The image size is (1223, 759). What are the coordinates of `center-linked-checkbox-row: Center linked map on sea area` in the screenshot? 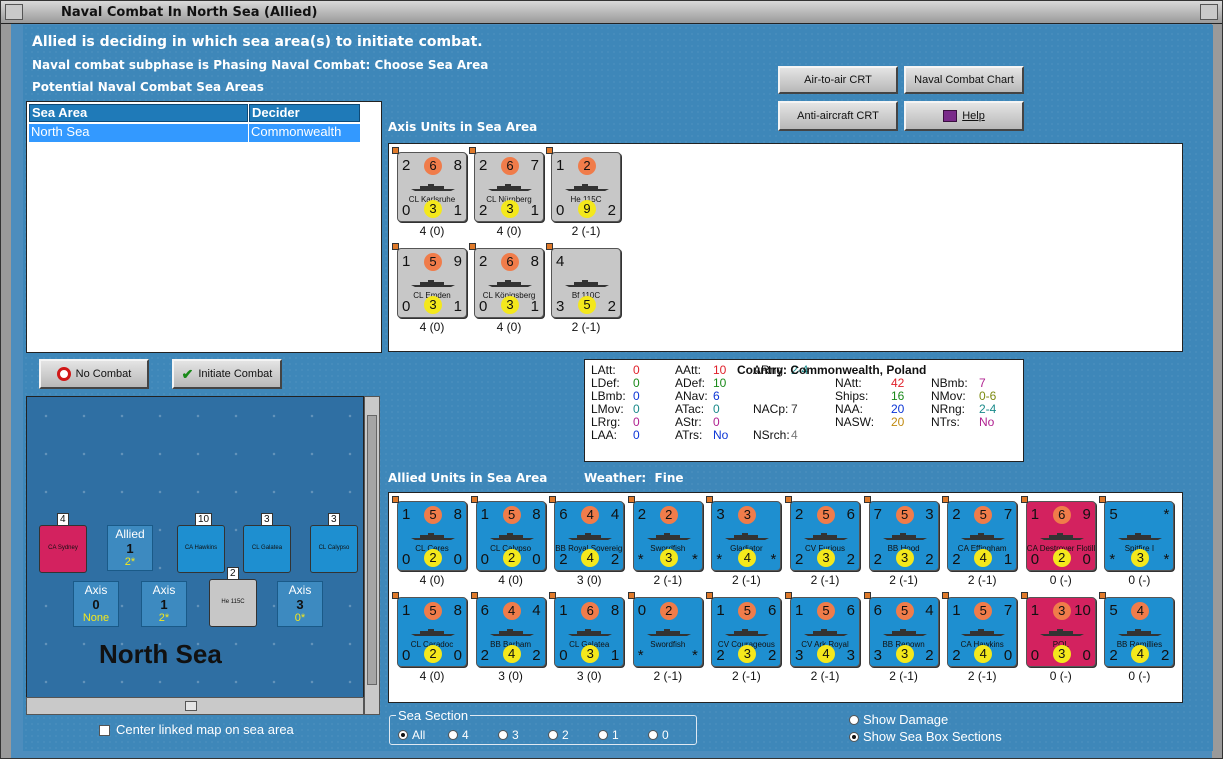 It's located at (196, 729).